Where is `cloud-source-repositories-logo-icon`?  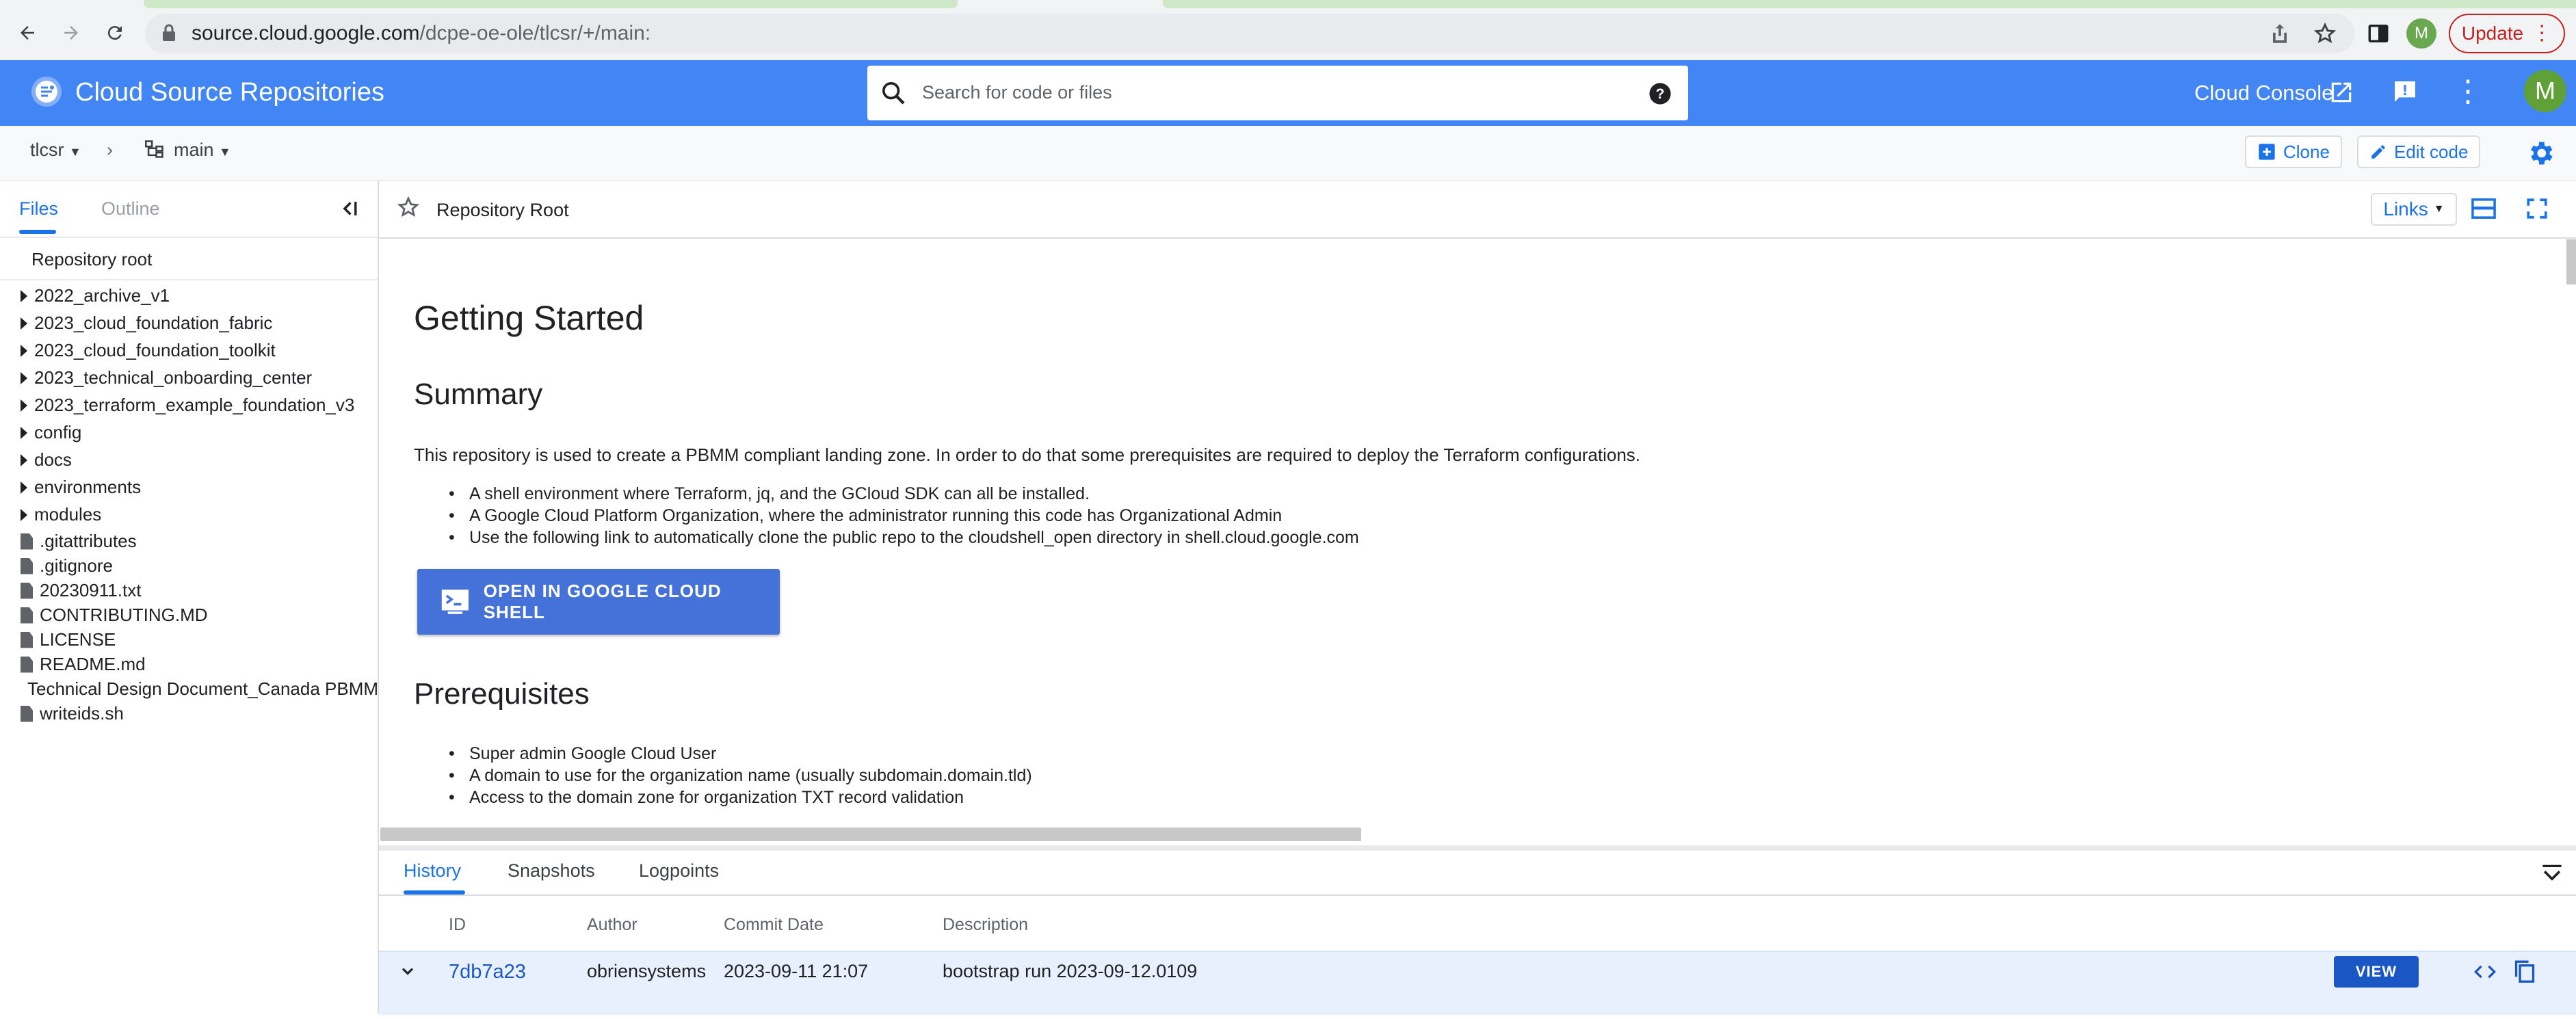
cloud-source-repositories-logo-icon is located at coordinates (46, 92).